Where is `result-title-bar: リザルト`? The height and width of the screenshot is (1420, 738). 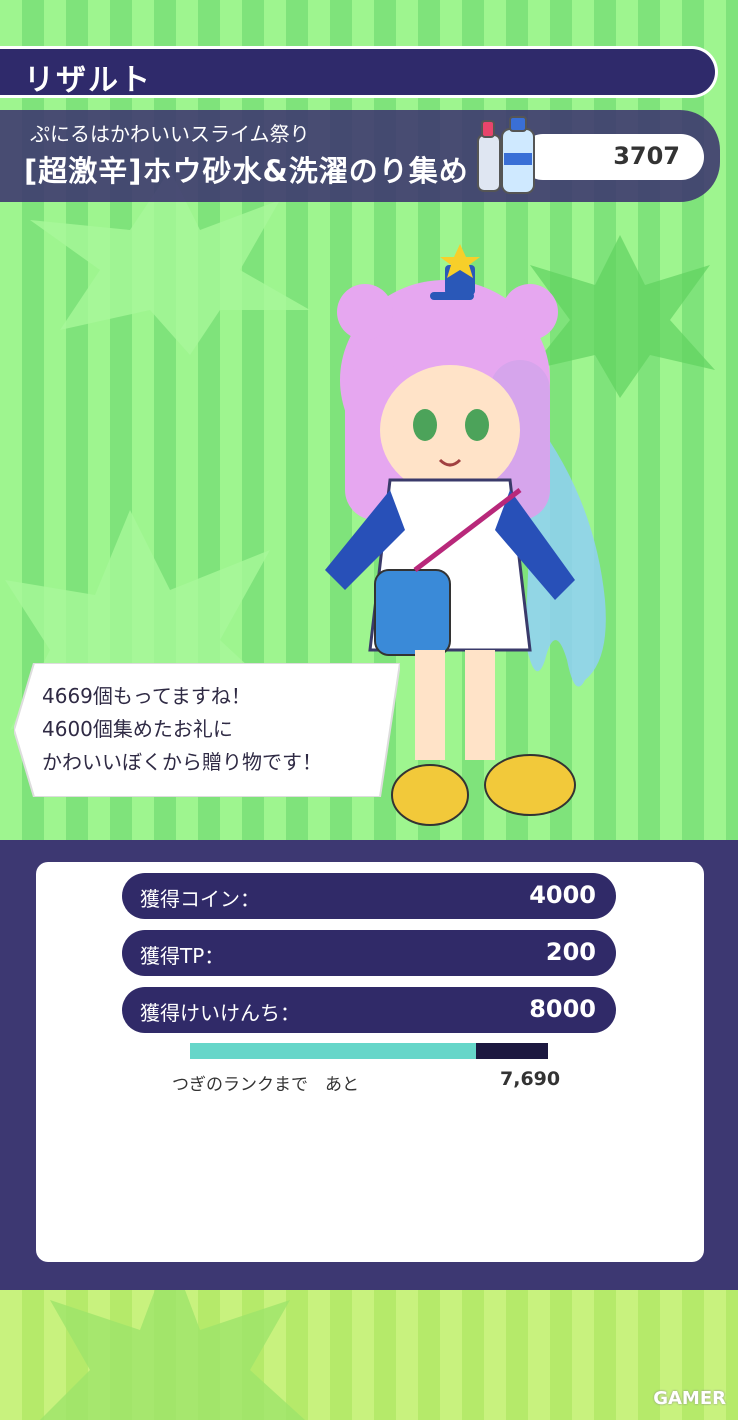 result-title-bar: リザルト is located at coordinates (359, 72).